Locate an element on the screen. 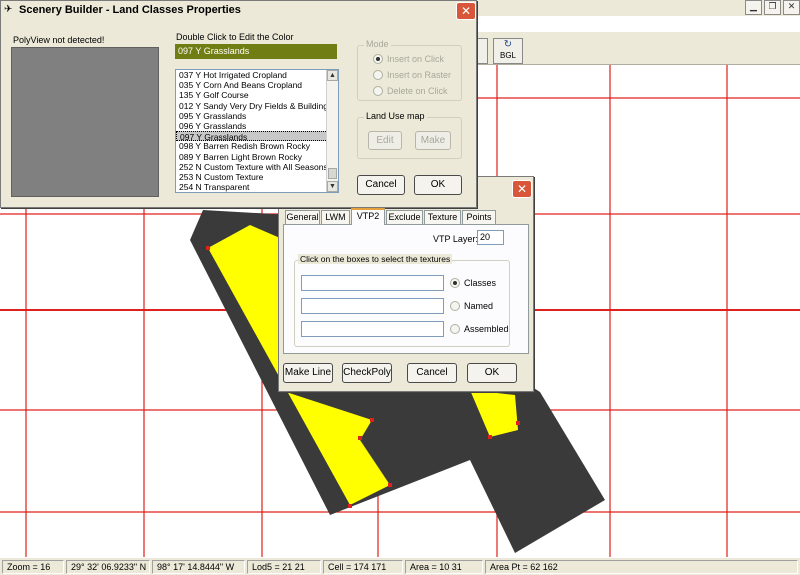 This screenshot has width=800, height=575. status-area: Area = 10 31 is located at coordinates (444, 567).